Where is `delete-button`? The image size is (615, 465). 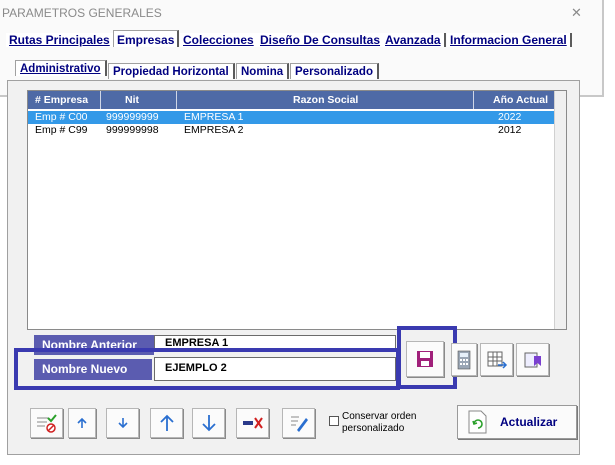
delete-button is located at coordinates (252, 423).